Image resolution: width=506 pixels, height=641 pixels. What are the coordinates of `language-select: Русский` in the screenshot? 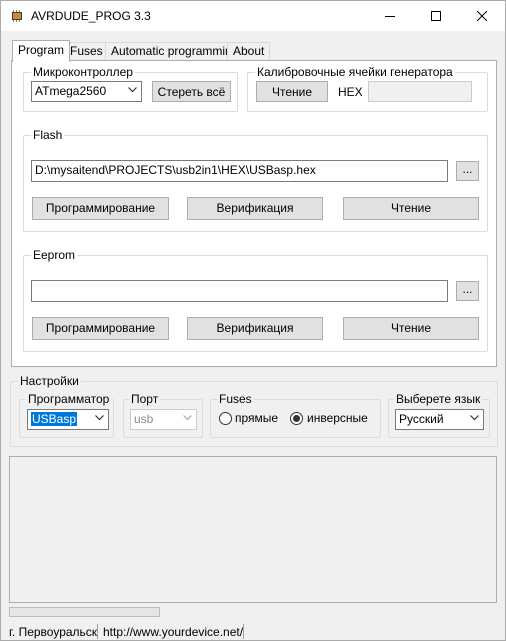 It's located at (439, 419).